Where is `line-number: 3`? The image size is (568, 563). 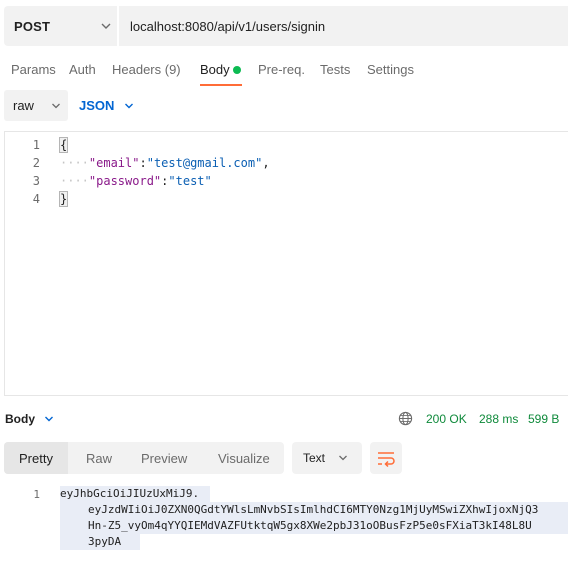
line-number: 3 is located at coordinates (36, 181).